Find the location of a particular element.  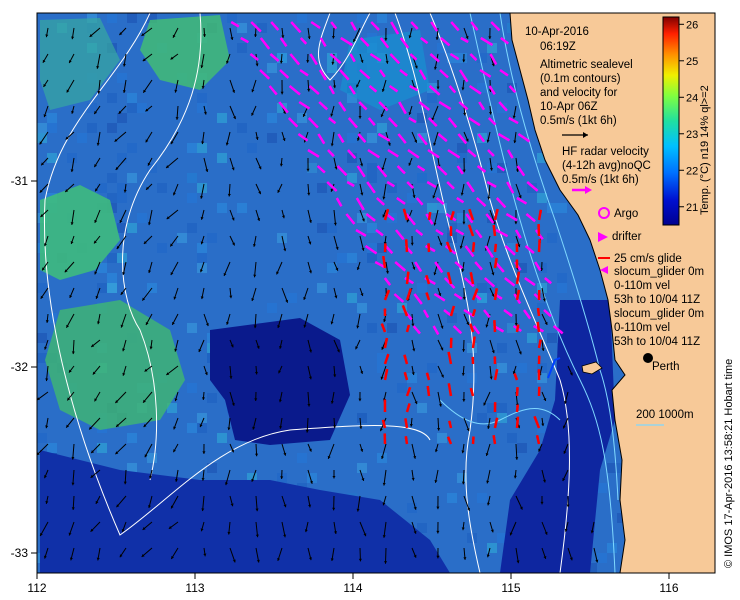

colorbar-tick-label: 23 is located at coordinates (692, 135).